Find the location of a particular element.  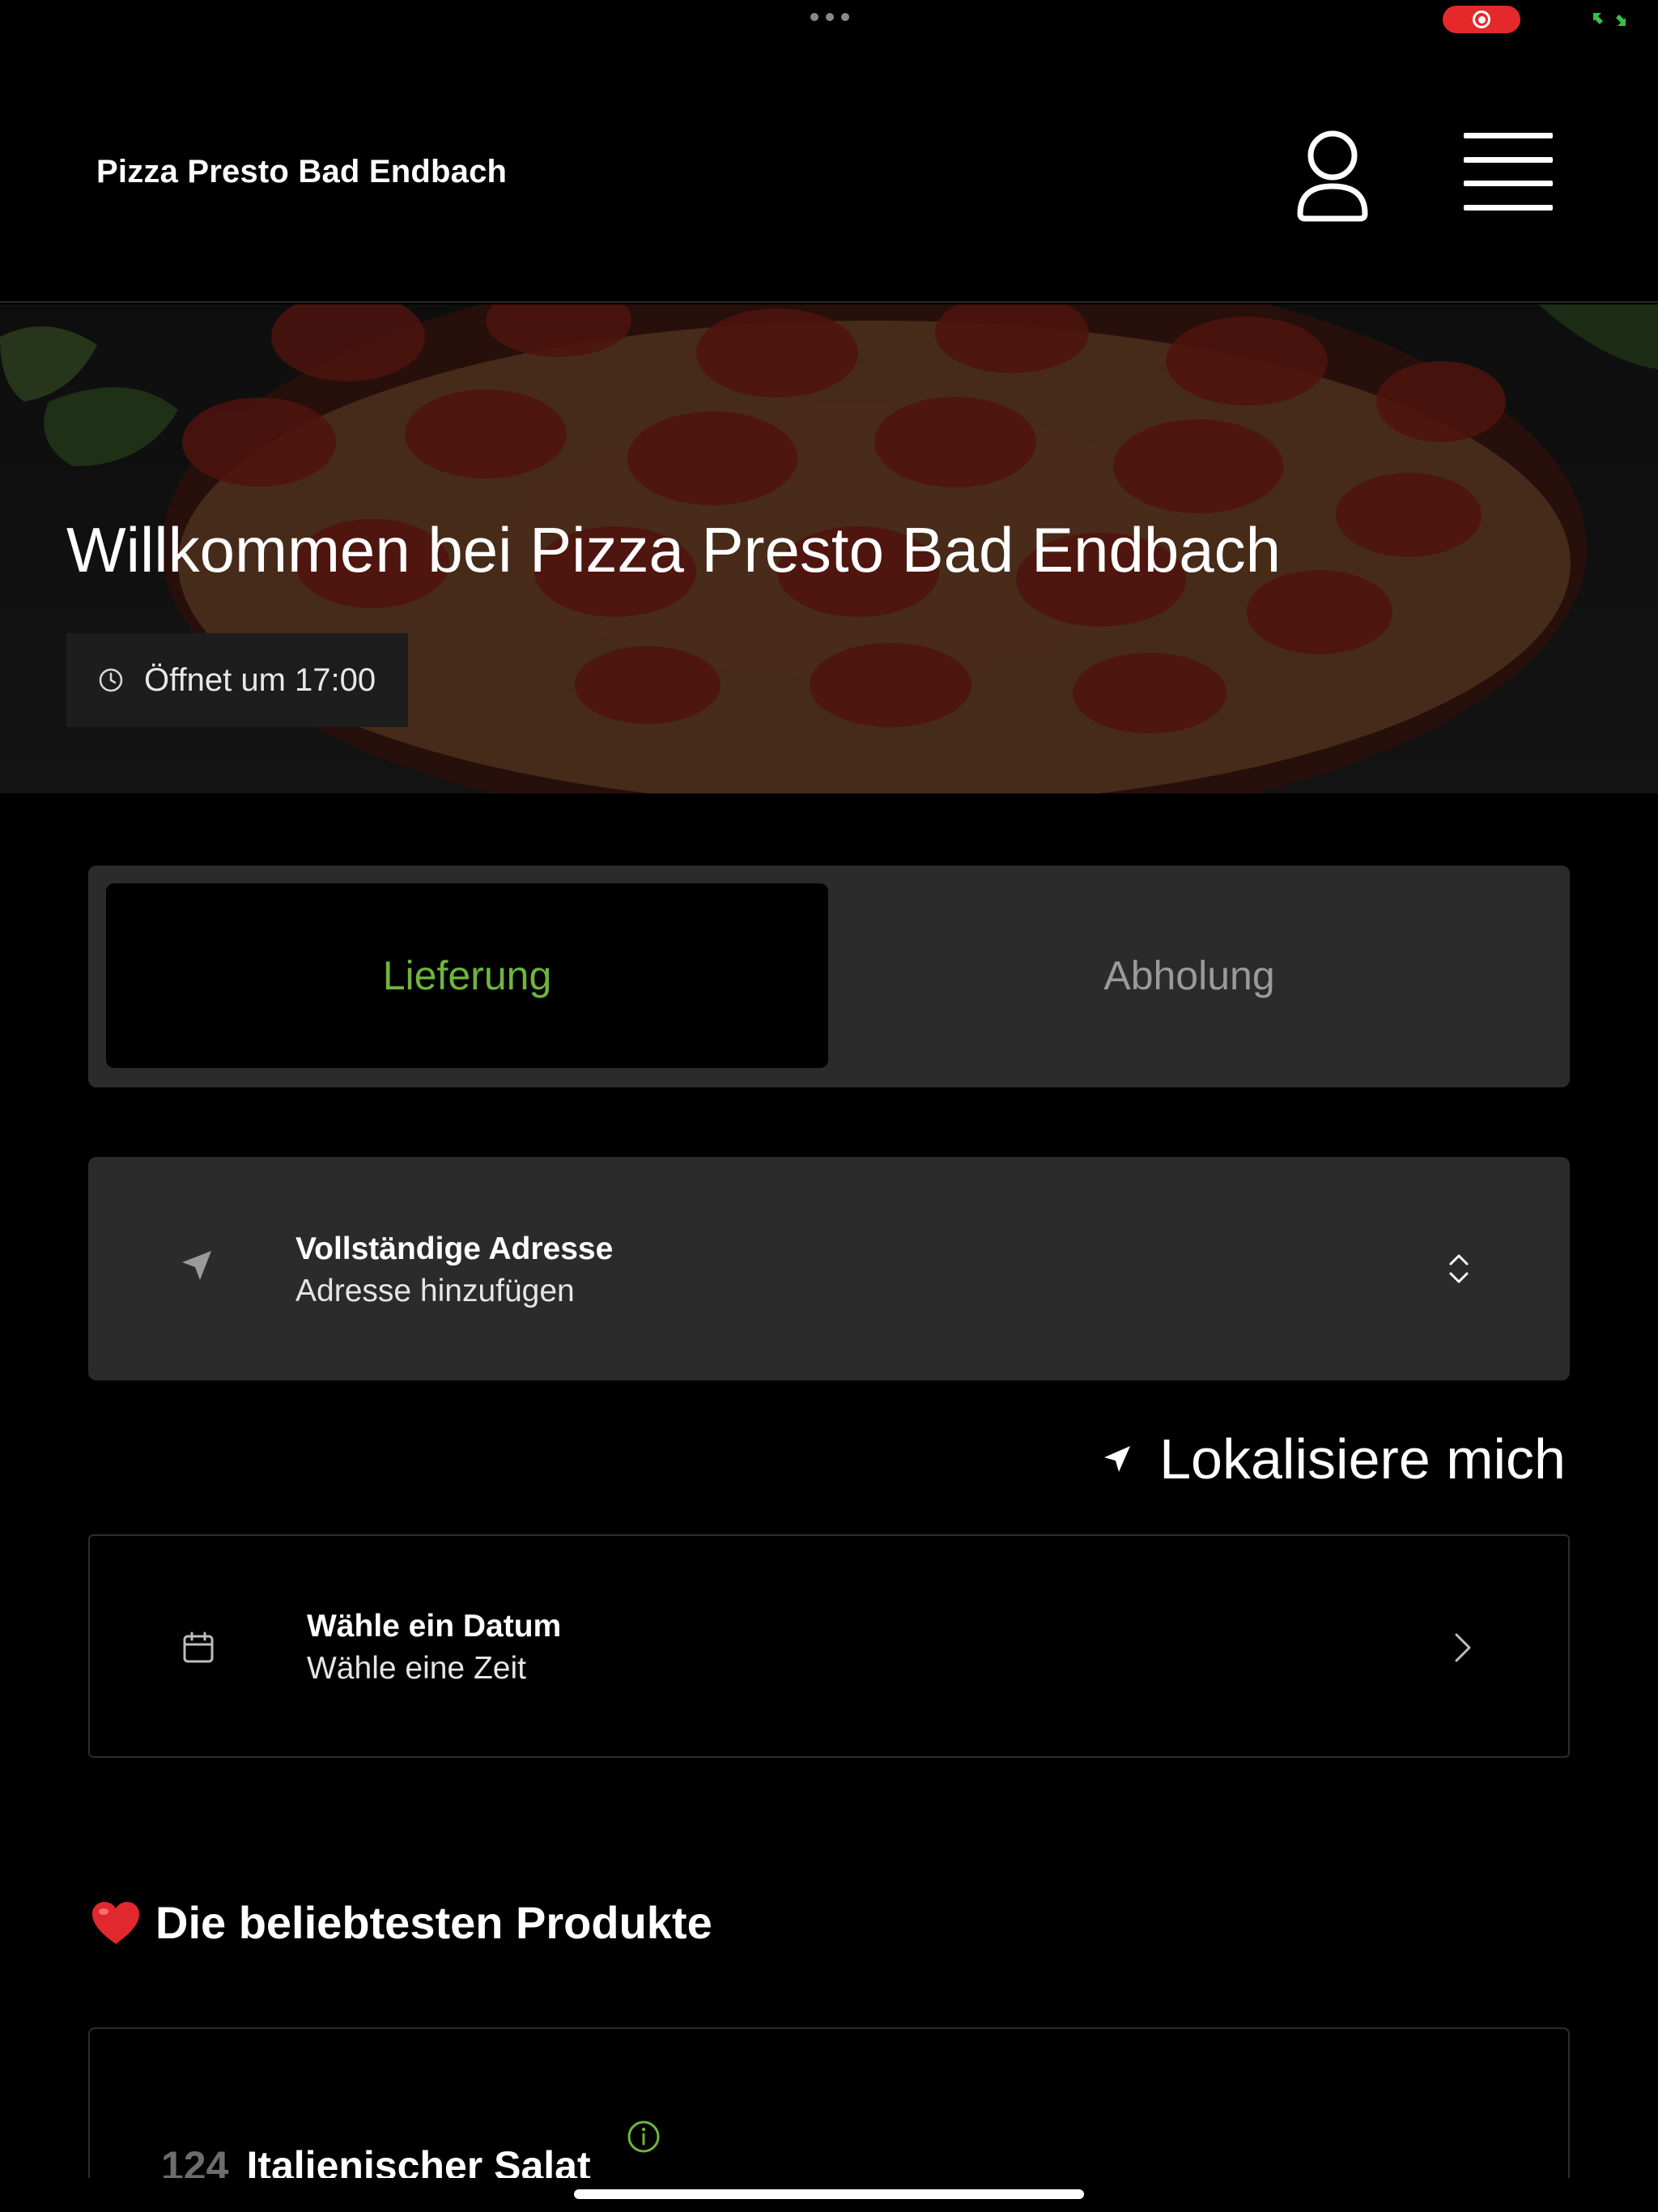

chevron-right-icon is located at coordinates (1463, 1648).